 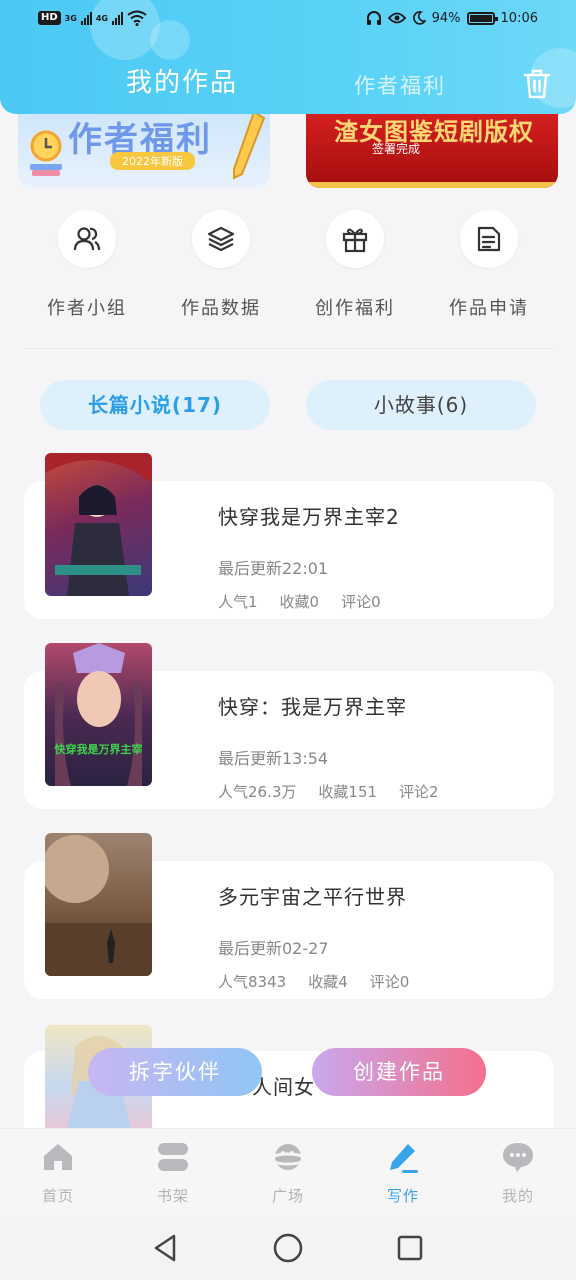 What do you see at coordinates (288, 1157) in the screenshot?
I see `planet-icon` at bounding box center [288, 1157].